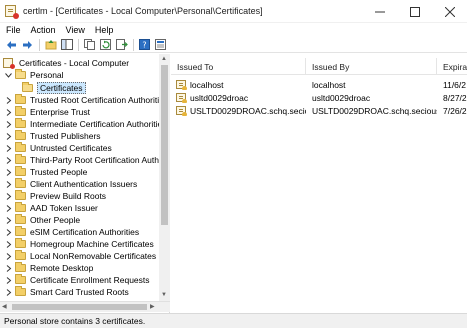 The width and height of the screenshot is (467, 328). Describe the element at coordinates (452, 66) in the screenshot. I see `column-expiration: Expira` at that location.